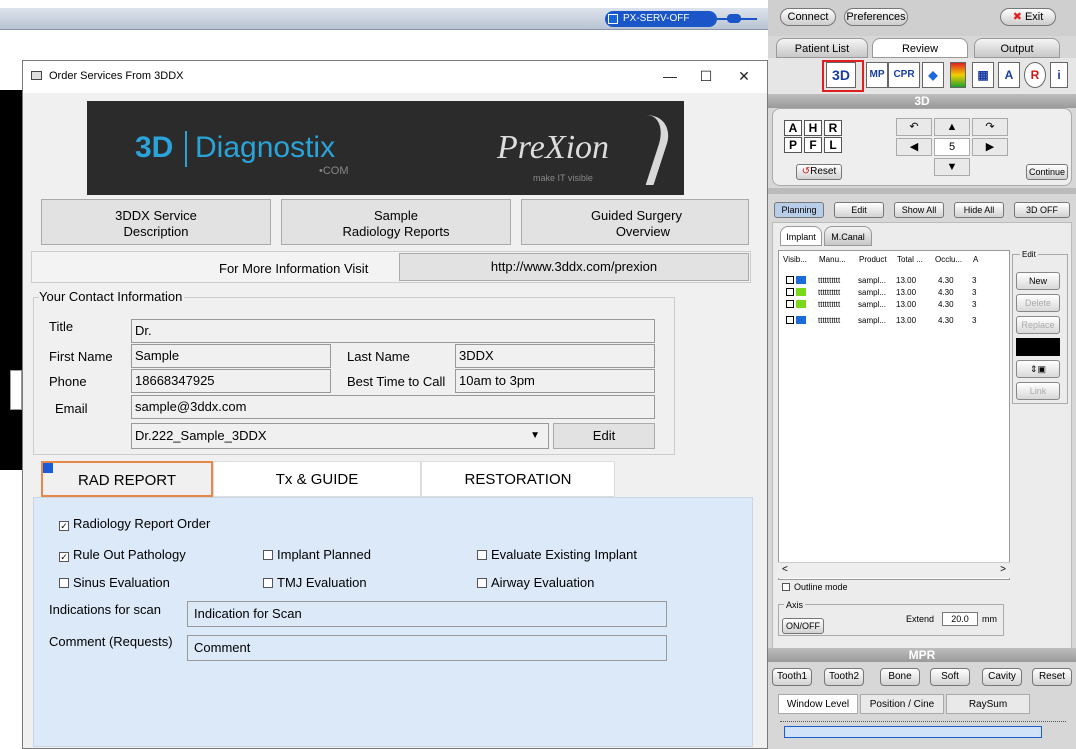 This screenshot has height=749, width=1076. What do you see at coordinates (535, 582) in the screenshot?
I see `airway-checkbox: Airway Evaluation` at bounding box center [535, 582].